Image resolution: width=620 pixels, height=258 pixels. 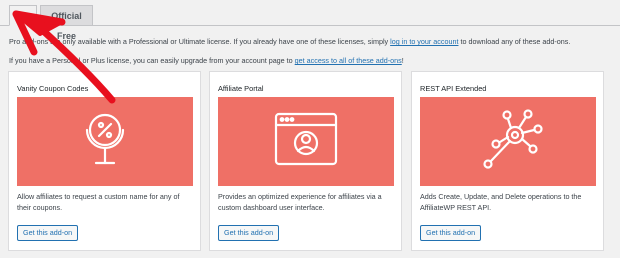 I want to click on tab-official-free: Official Free, so click(x=66, y=23).